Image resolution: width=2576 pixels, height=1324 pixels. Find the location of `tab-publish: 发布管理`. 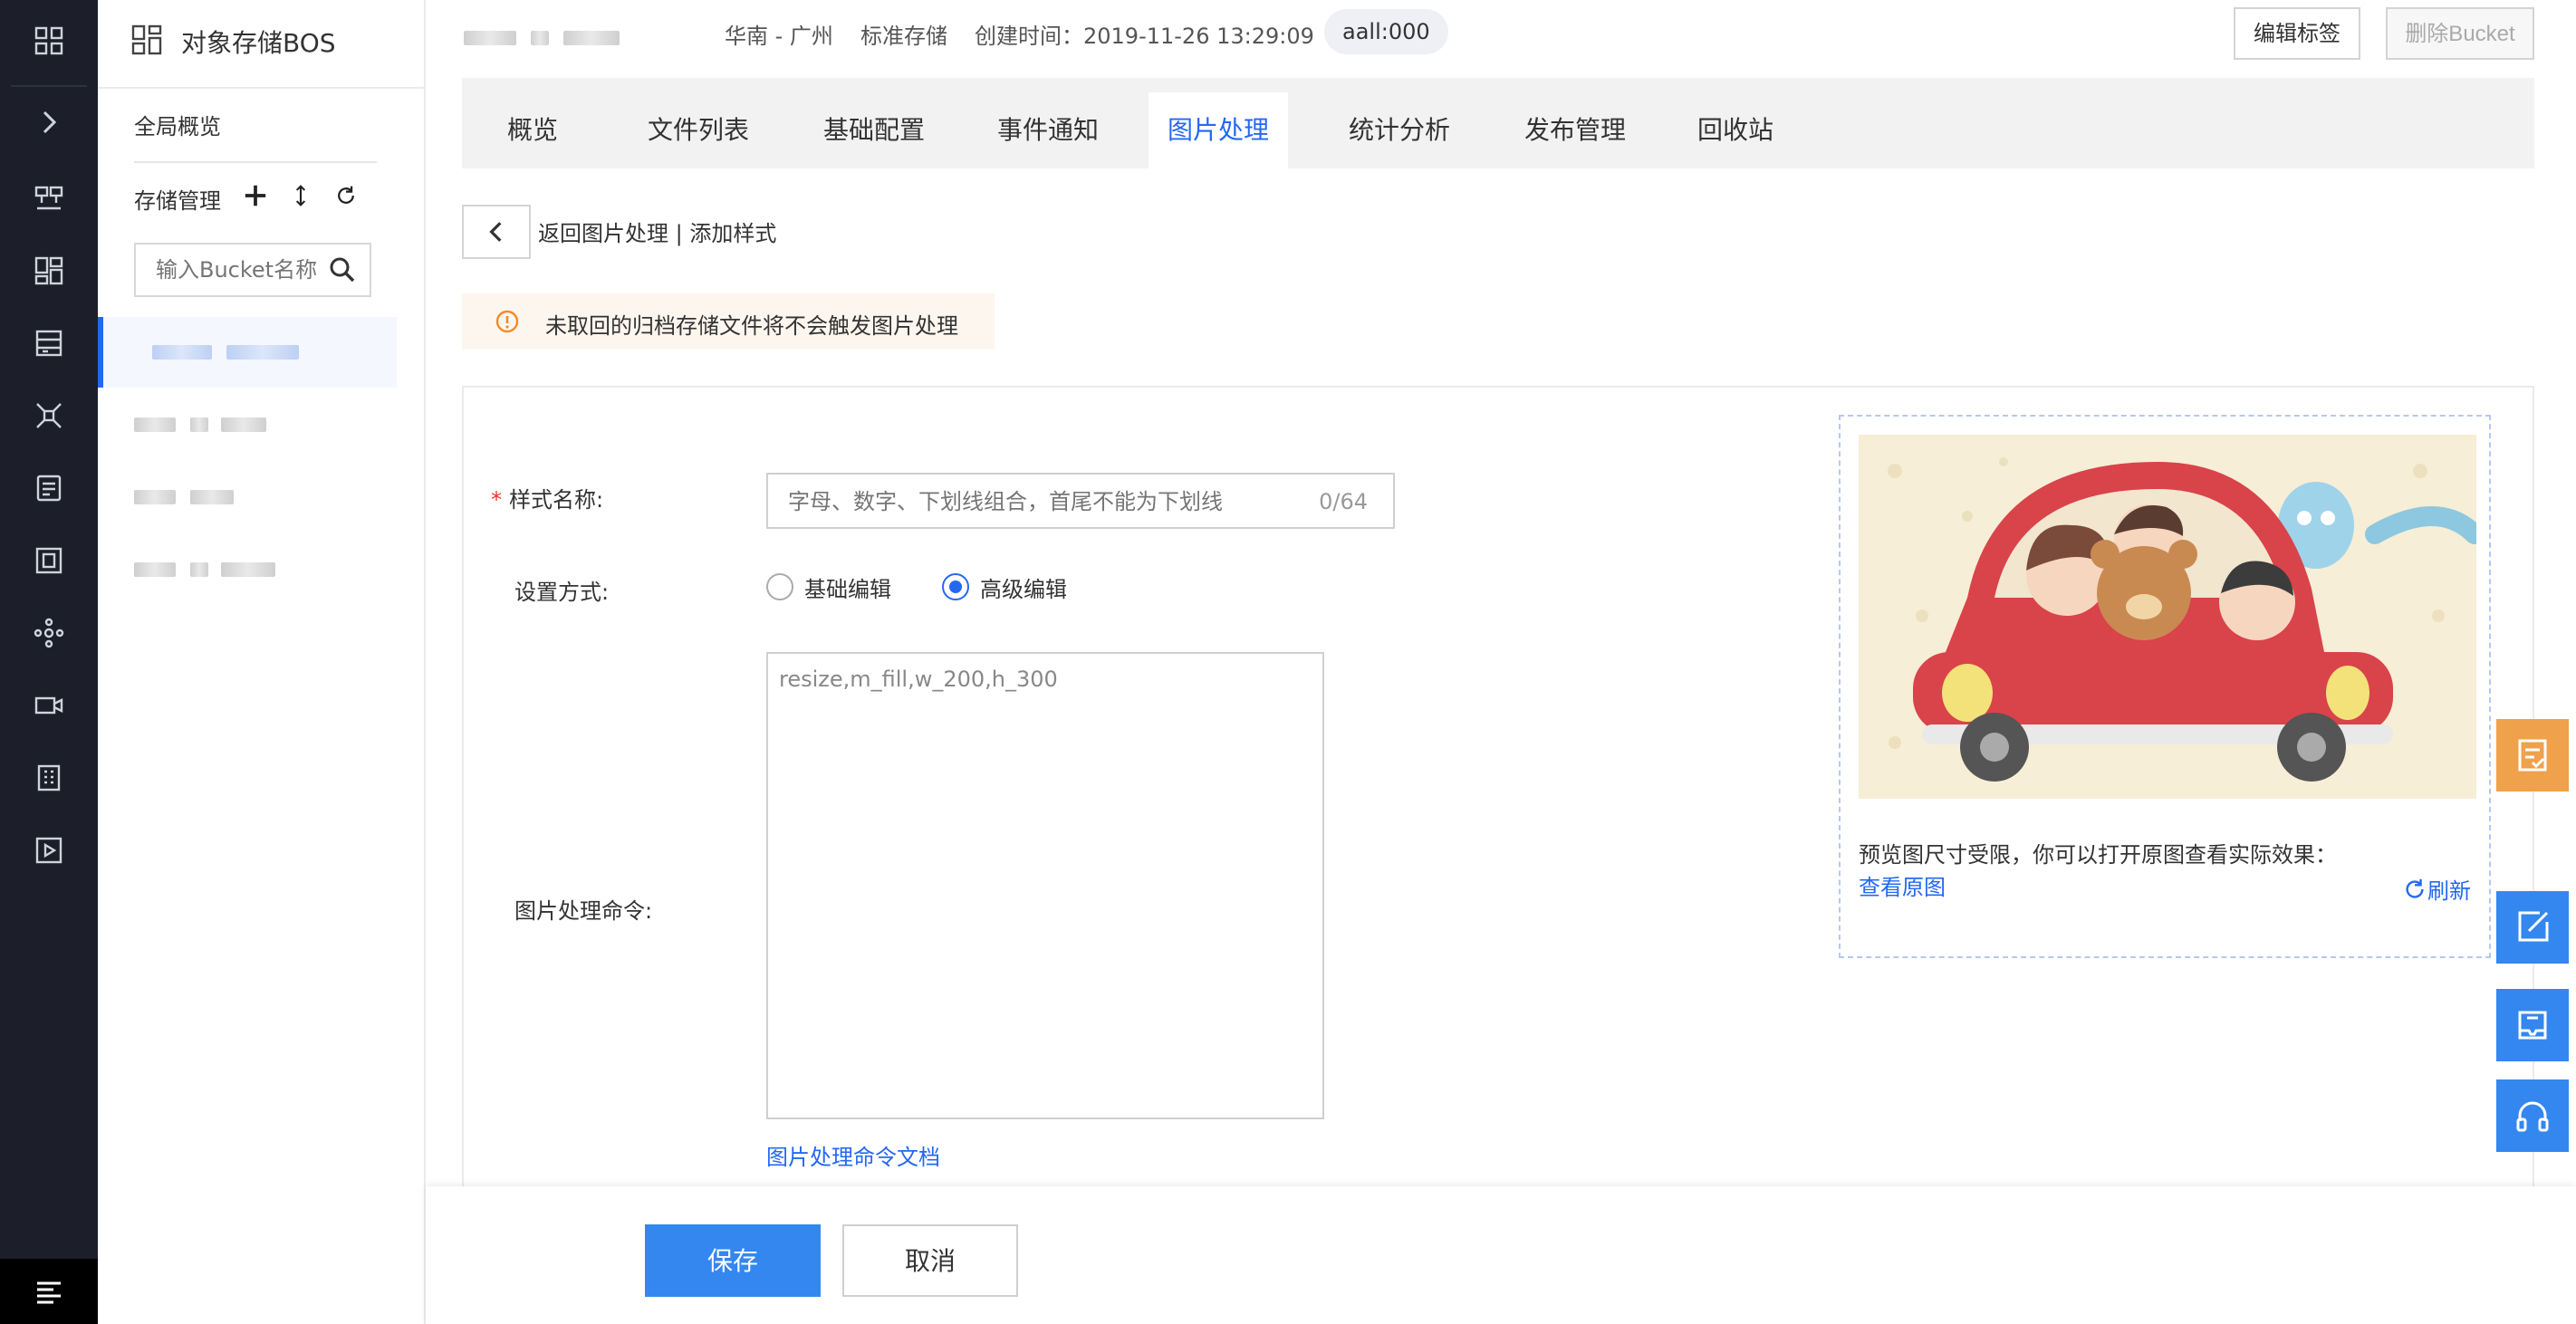

tab-publish: 发布管理 is located at coordinates (1575, 130).